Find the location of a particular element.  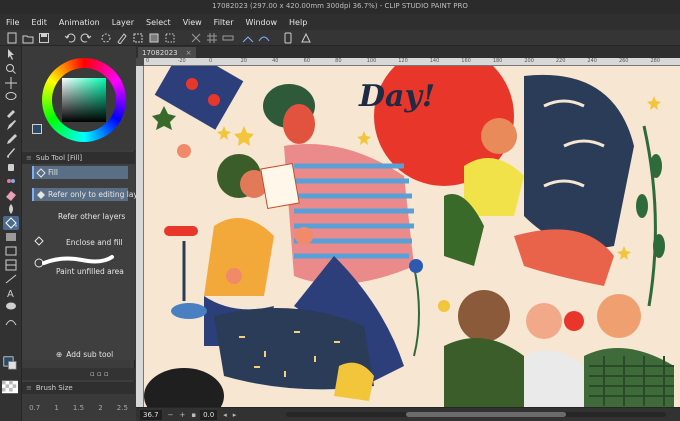

ruler-tick-label: 220 is located at coordinates (560, 61).